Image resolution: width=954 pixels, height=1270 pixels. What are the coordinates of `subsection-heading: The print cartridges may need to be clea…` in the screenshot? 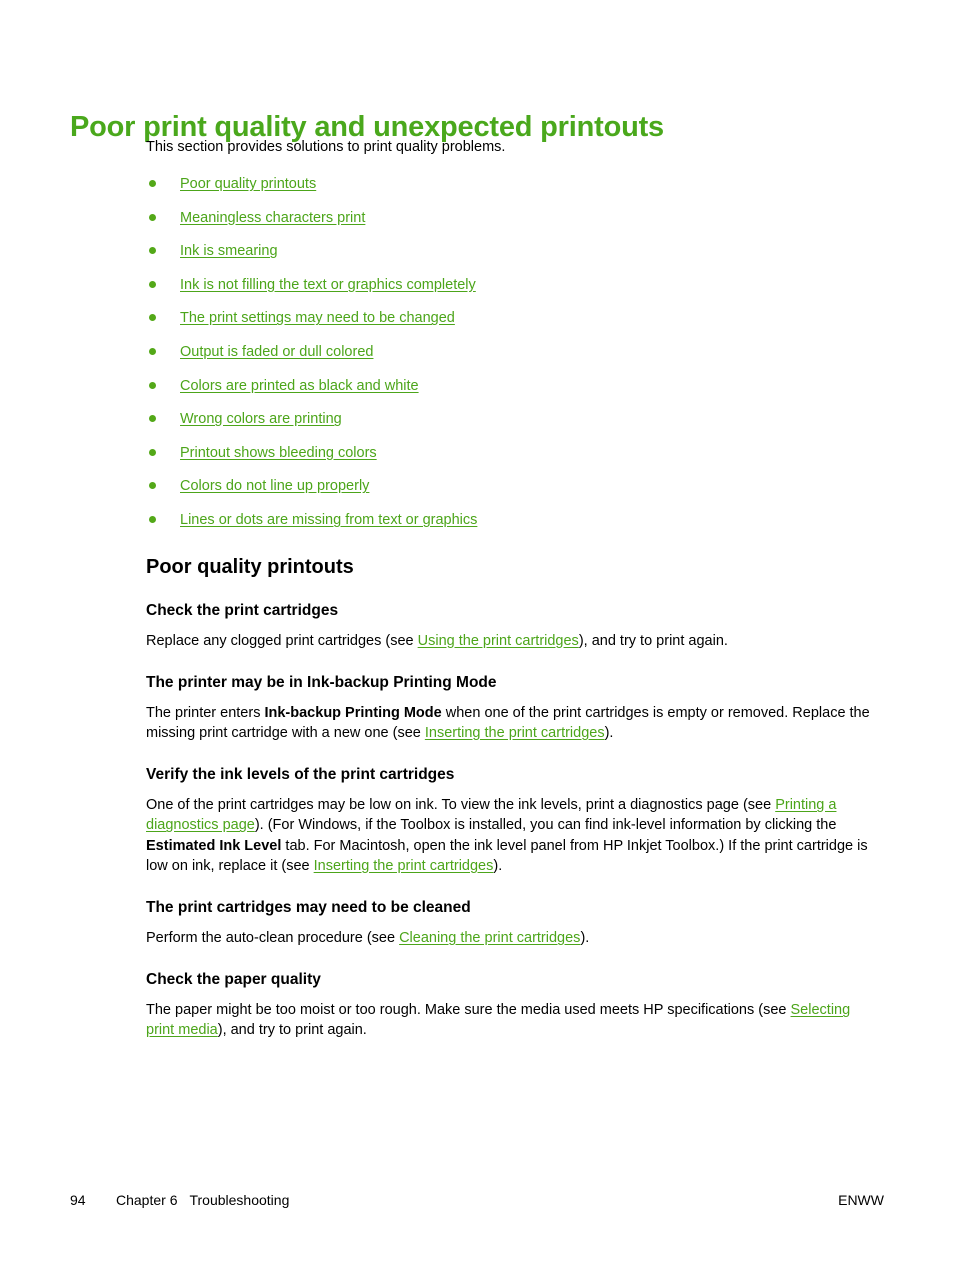 It's located at (308, 907).